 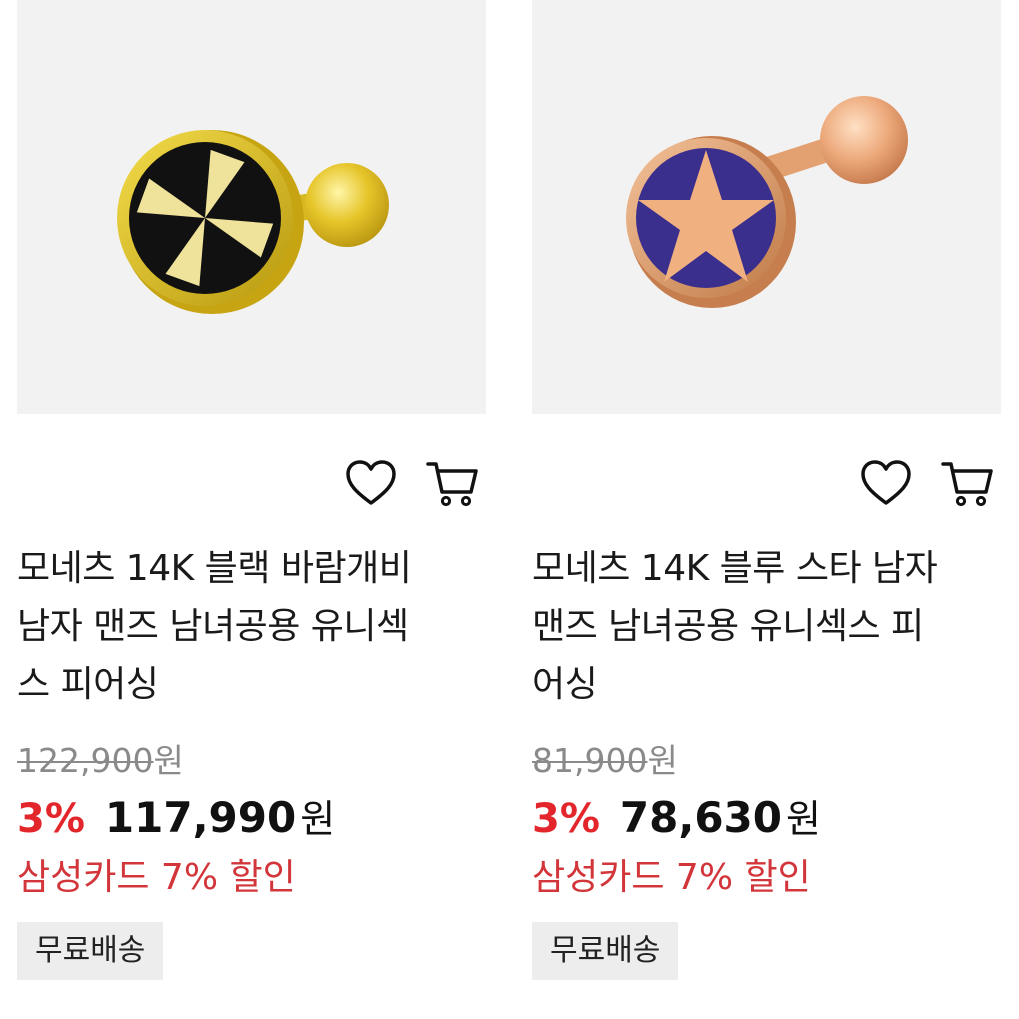 I want to click on title-line: 모네츠 14K 블랙 바람개비, so click(x=214, y=568).